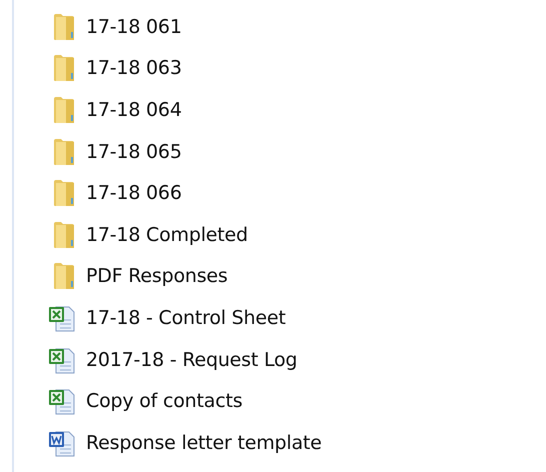 Image resolution: width=546 pixels, height=472 pixels. What do you see at coordinates (167, 235) in the screenshot?
I see `file-name: 17-18 Completed` at bounding box center [167, 235].